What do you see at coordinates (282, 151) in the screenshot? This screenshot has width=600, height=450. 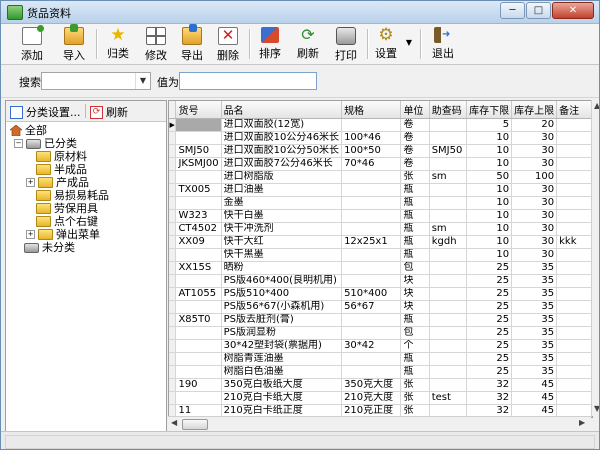 I see `table-cell: 进口双面胶10公分50米长` at bounding box center [282, 151].